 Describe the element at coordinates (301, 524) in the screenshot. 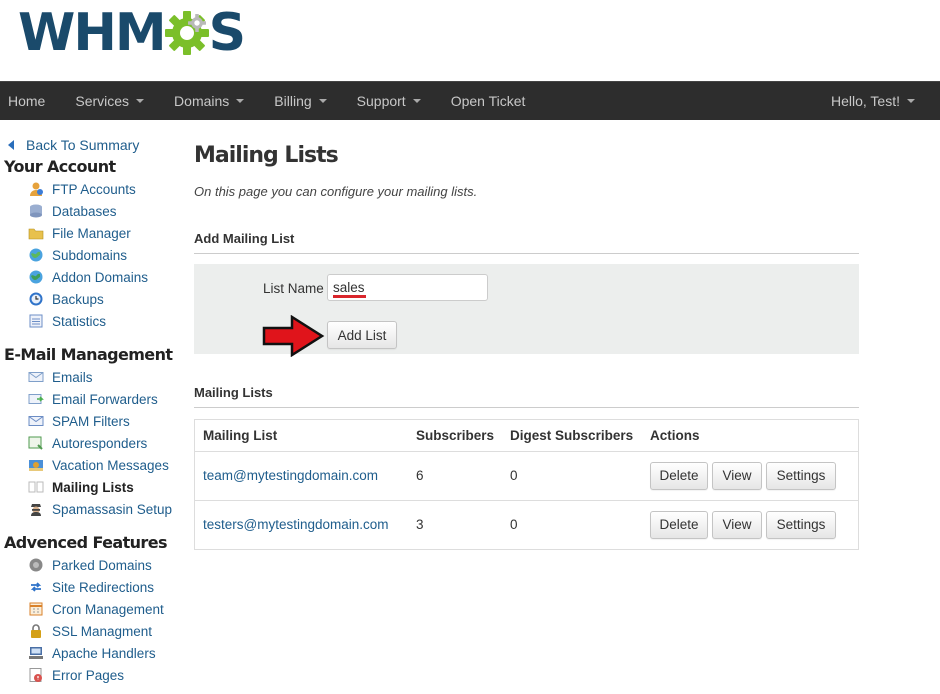

I see `mailing-list-email-link: testers@mytestingdomain.com` at that location.